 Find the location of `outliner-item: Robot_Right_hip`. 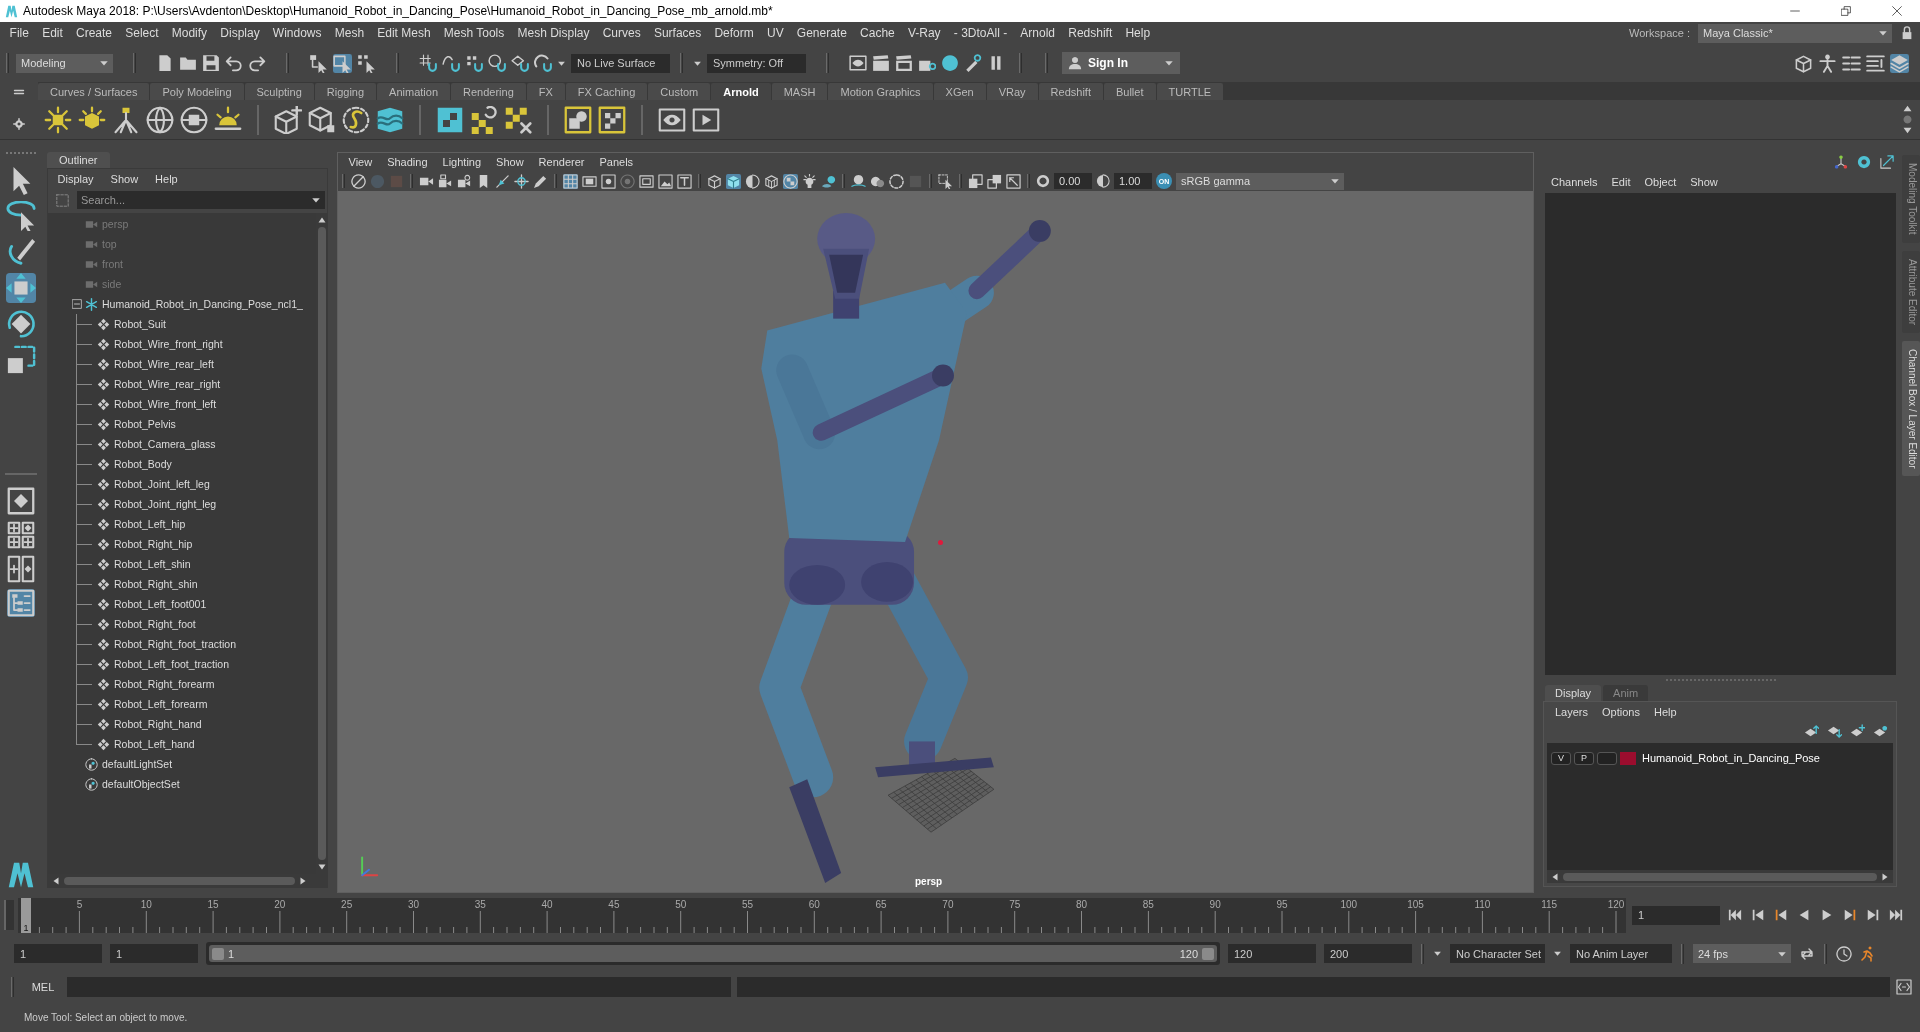

outliner-item: Robot_Right_hip is located at coordinates (153, 544).